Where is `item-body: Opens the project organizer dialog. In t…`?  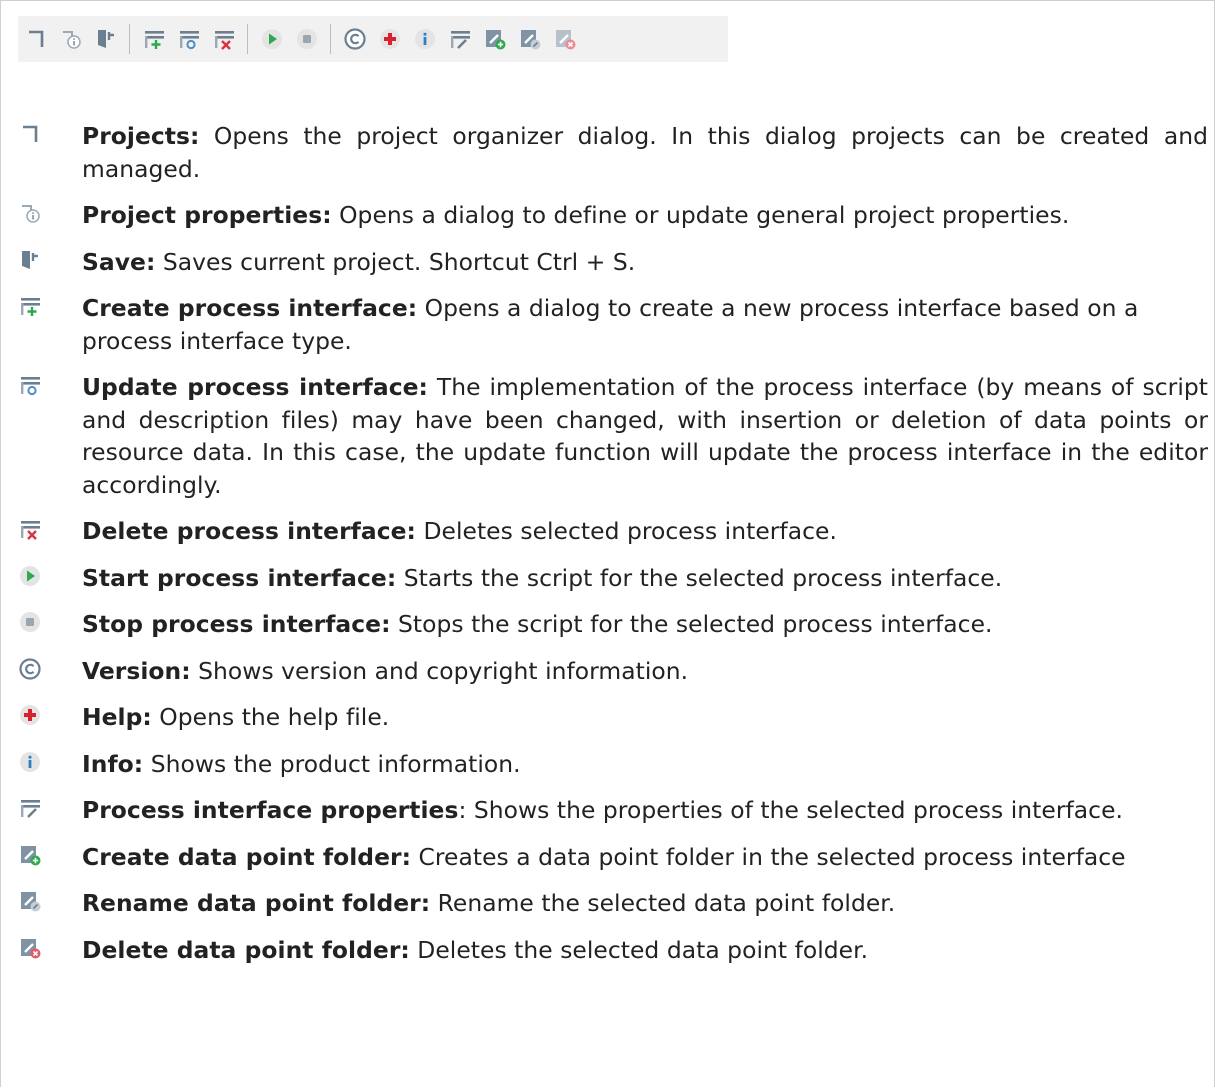
item-body: Opens the project organizer dialog. In t… is located at coordinates (645, 152).